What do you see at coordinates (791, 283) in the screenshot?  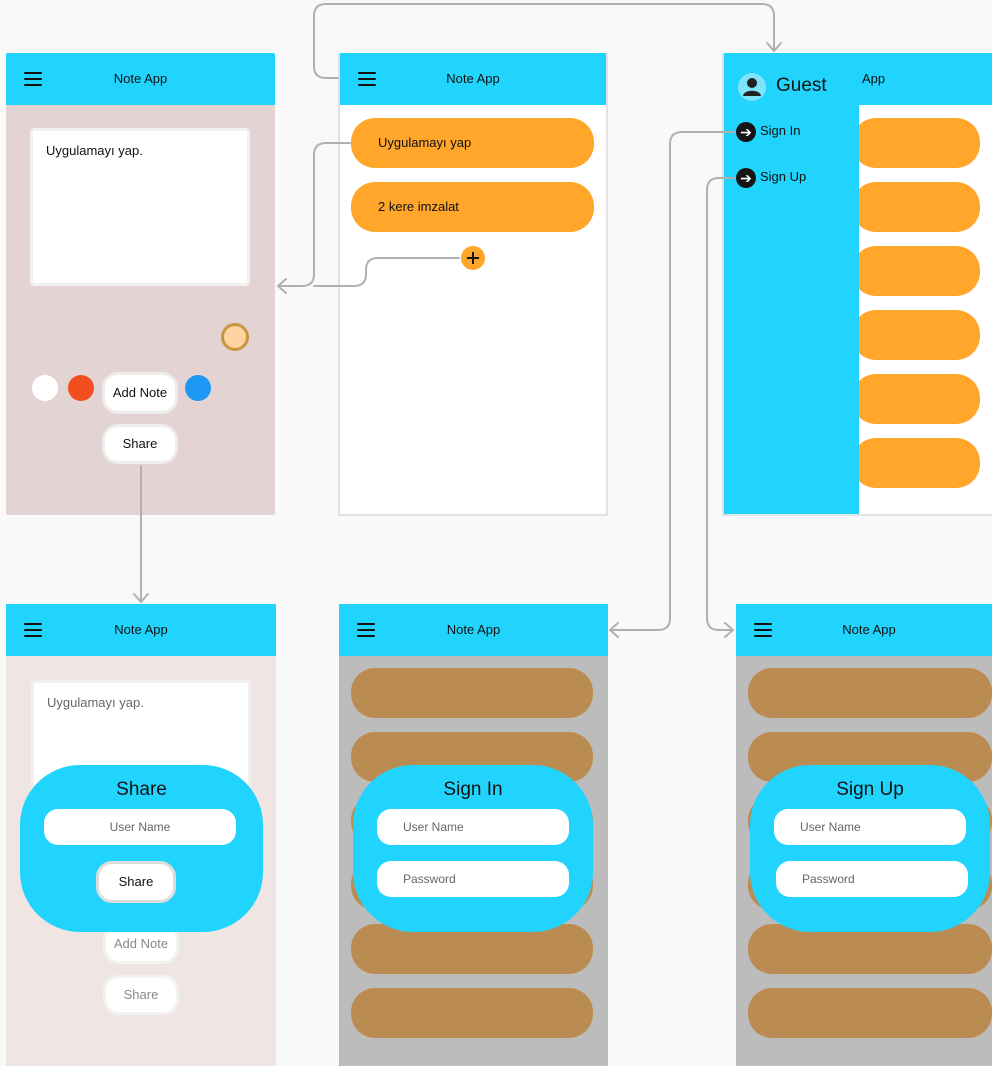 I see `navigation-drawer: Guest ➔ Sign In ➔ Sign Up` at bounding box center [791, 283].